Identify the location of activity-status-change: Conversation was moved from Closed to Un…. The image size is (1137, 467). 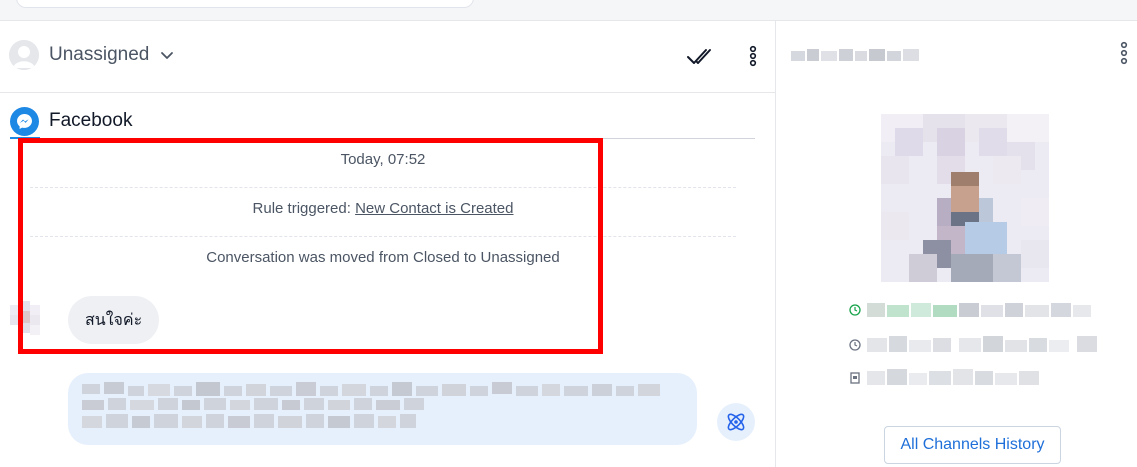
(383, 257).